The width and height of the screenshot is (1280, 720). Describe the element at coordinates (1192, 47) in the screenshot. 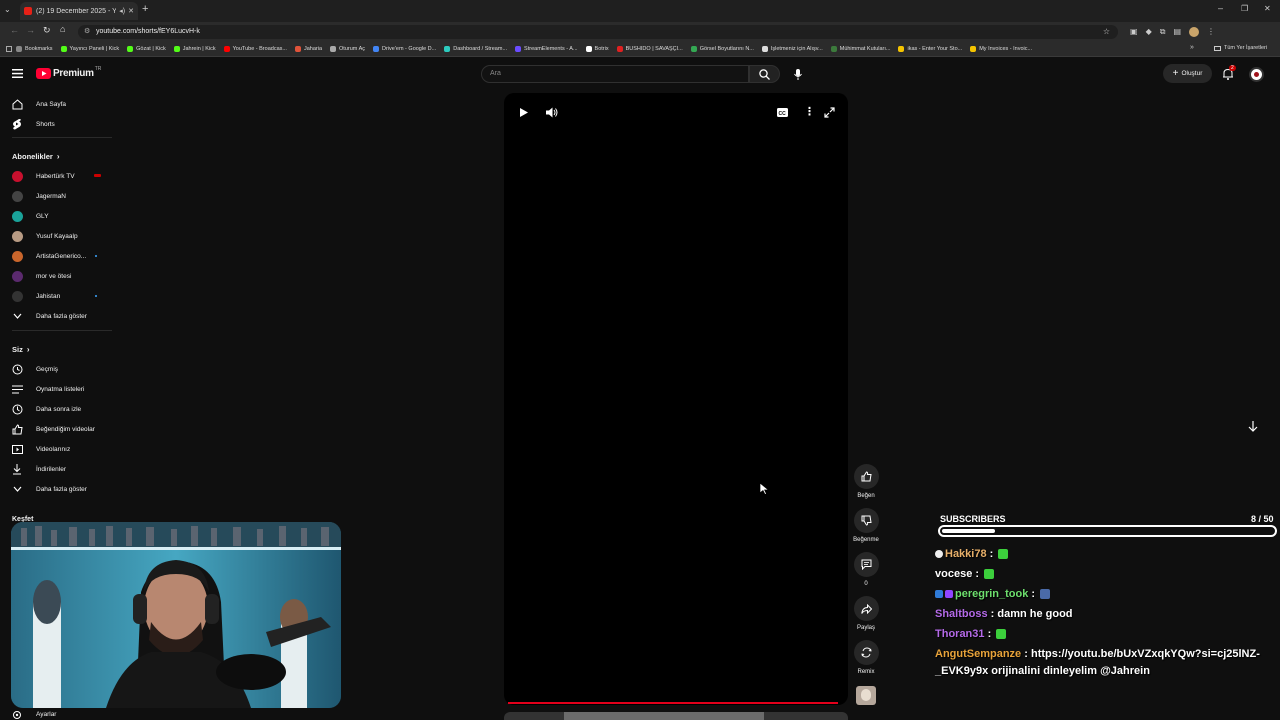

I see `more-bookmarks-icon: »` at that location.